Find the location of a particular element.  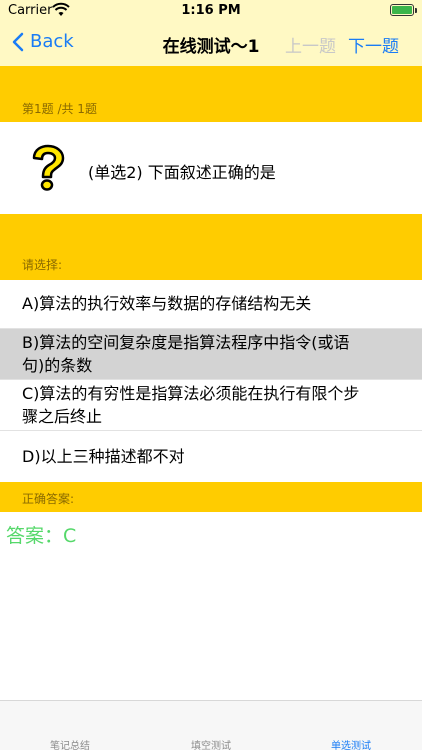

option-a: A)算法的执行效率与数据的存储结构无关 is located at coordinates (211, 304).